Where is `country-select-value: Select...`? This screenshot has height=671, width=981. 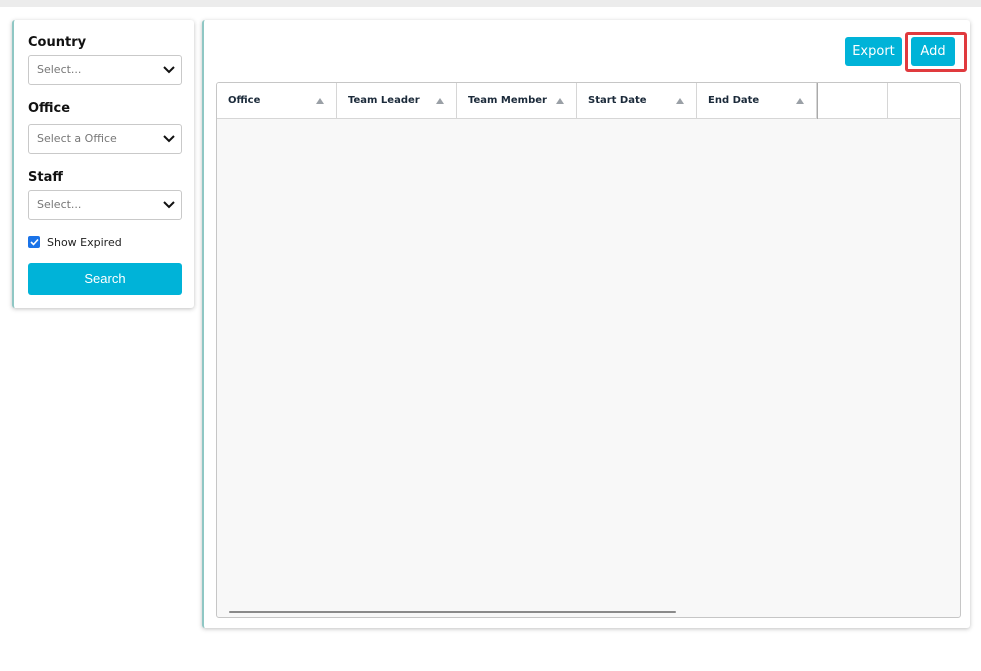 country-select-value: Select... is located at coordinates (59, 69).